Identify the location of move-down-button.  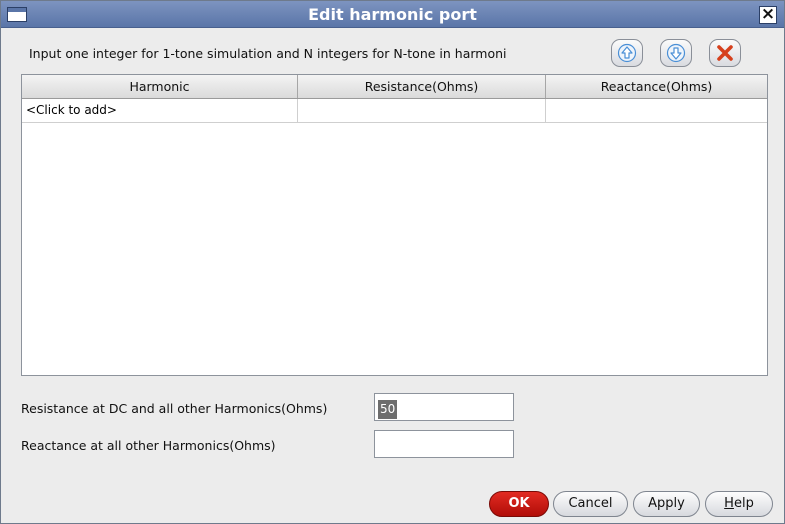
(676, 53).